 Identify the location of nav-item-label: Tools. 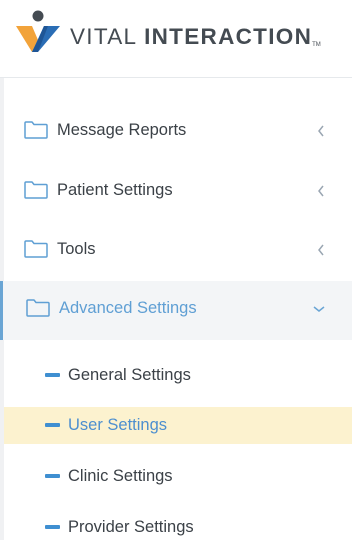
(76, 249).